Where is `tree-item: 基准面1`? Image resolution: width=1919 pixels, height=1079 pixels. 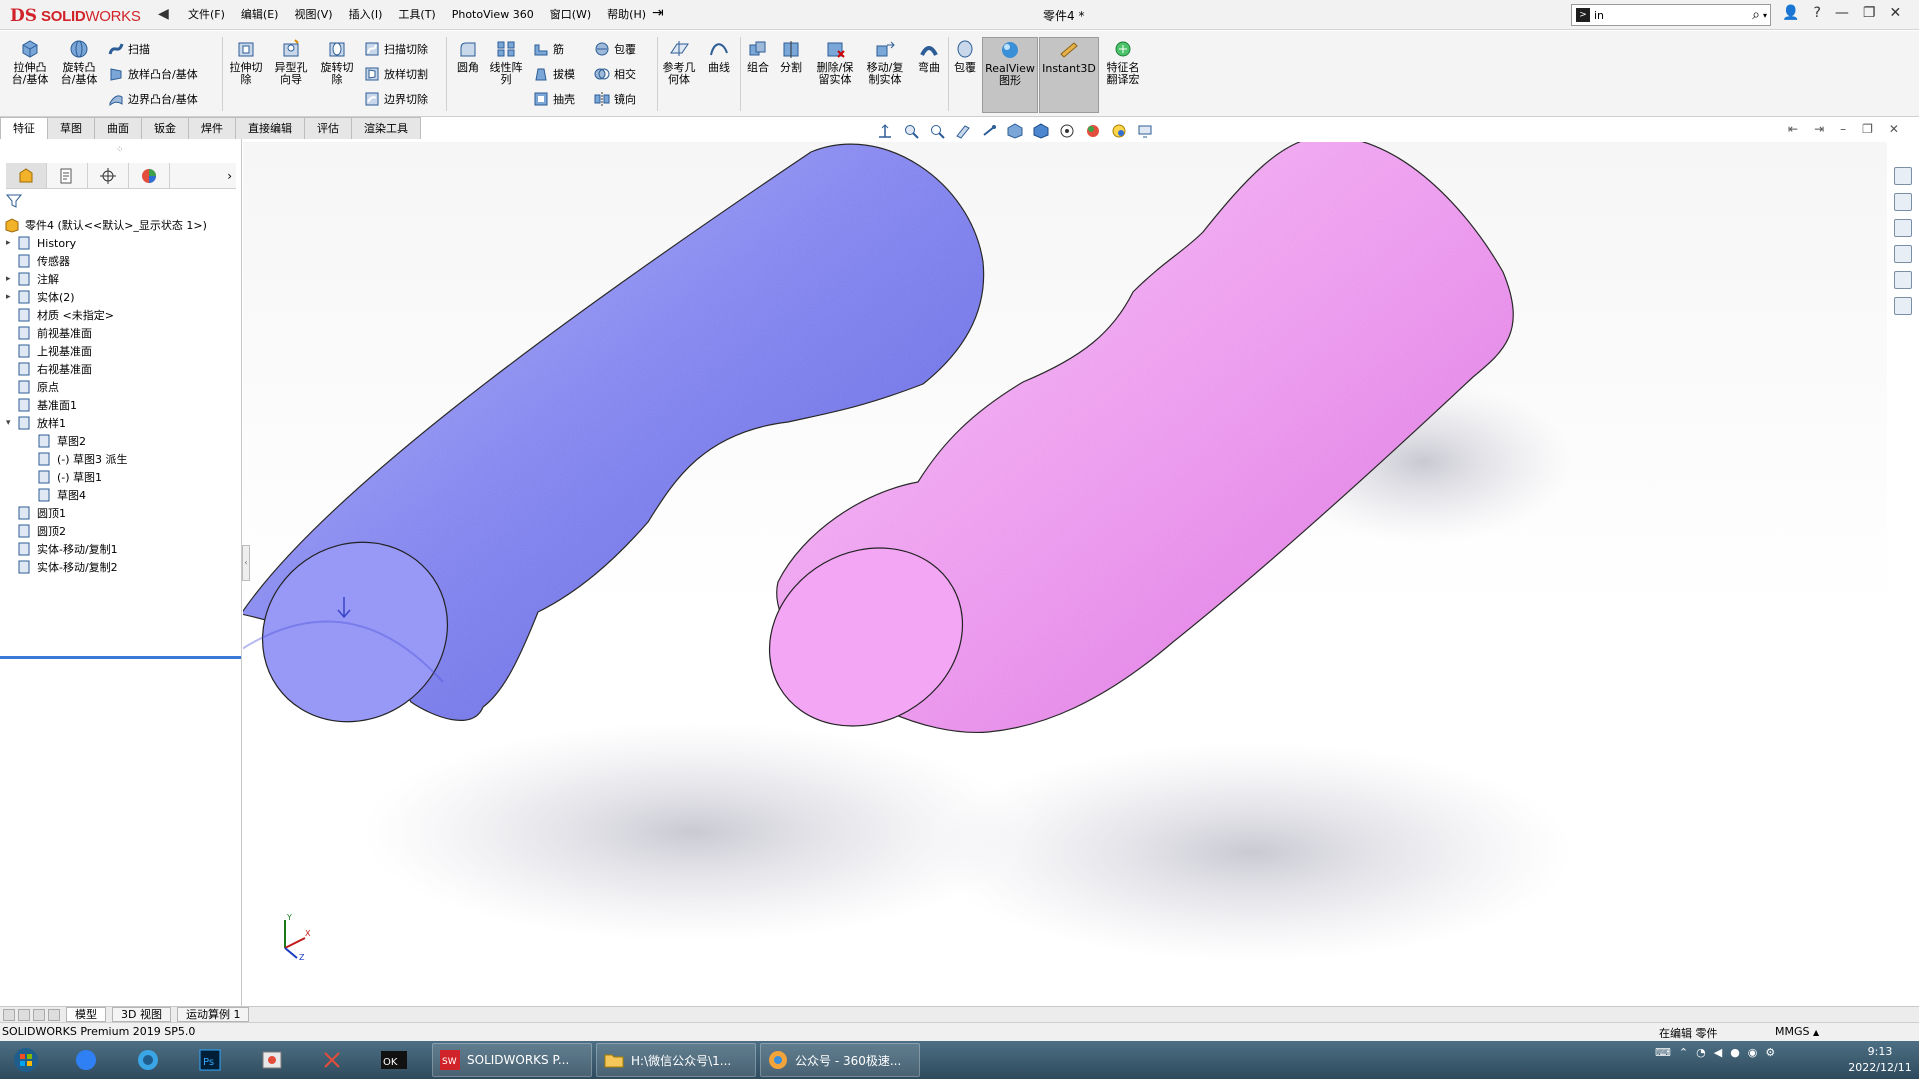
tree-item: 基准面1 is located at coordinates (41, 405).